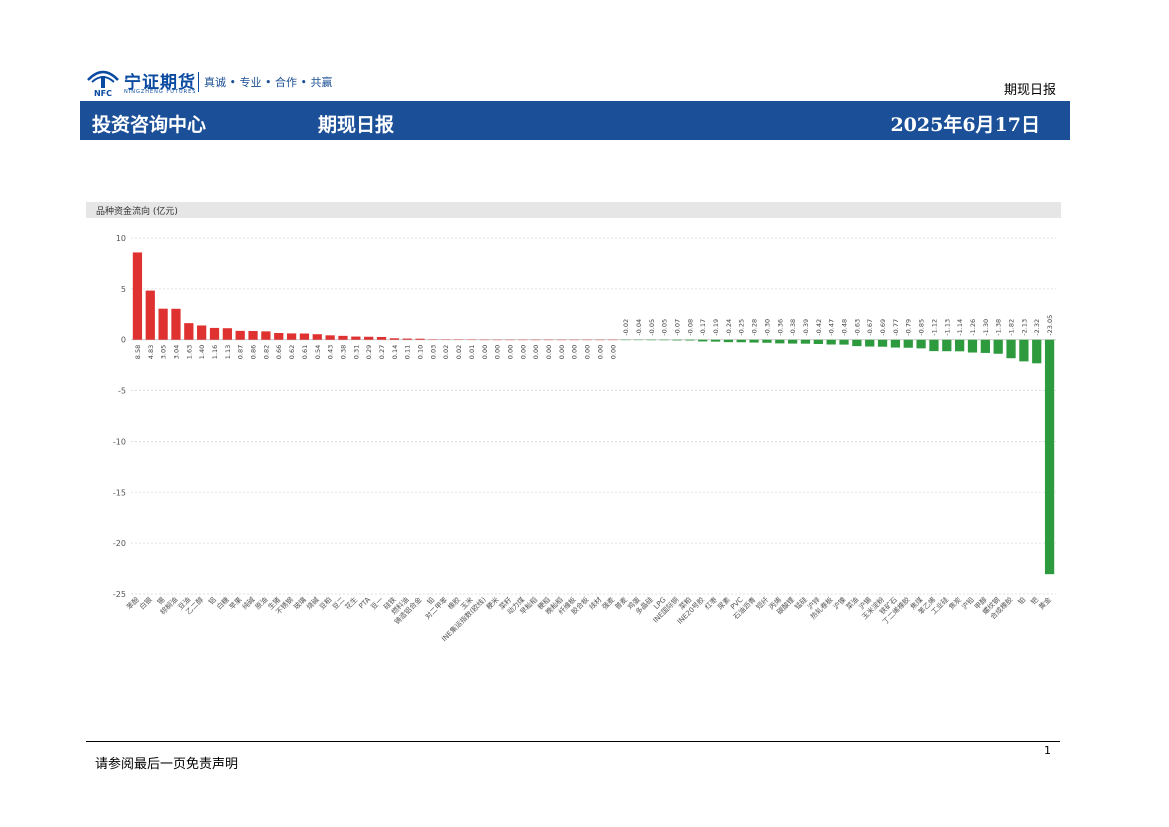 The height and width of the screenshot is (827, 1169). What do you see at coordinates (343, 352) in the screenshot?
I see `data-label: 0.38` at bounding box center [343, 352].